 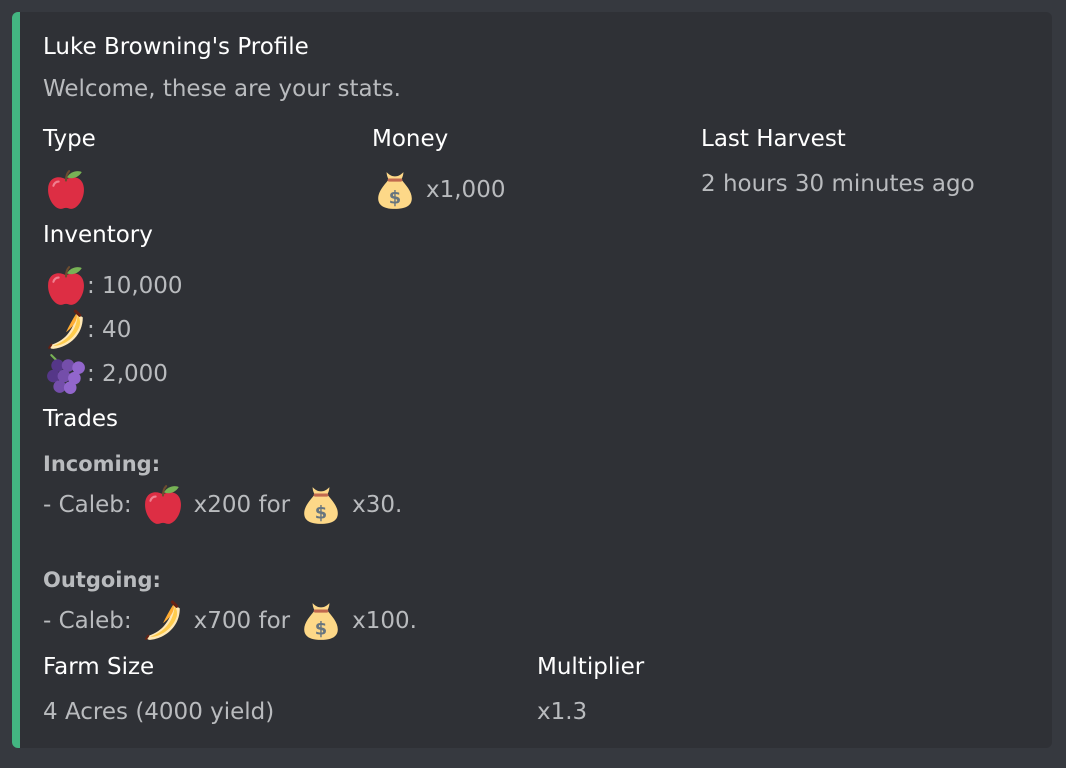 What do you see at coordinates (222, 89) in the screenshot?
I see `embed-description: Welcome, these are your stats.` at bounding box center [222, 89].